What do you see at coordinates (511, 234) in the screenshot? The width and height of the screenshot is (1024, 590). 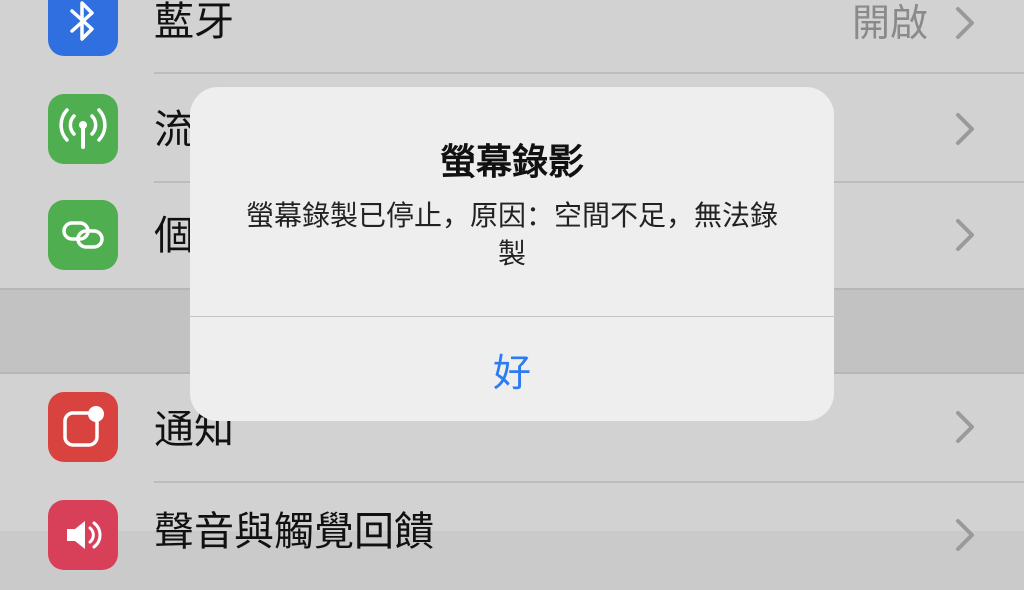 I see `alert-message: 螢幕錄製已停止，原因：空間不足，無法錄製` at bounding box center [511, 234].